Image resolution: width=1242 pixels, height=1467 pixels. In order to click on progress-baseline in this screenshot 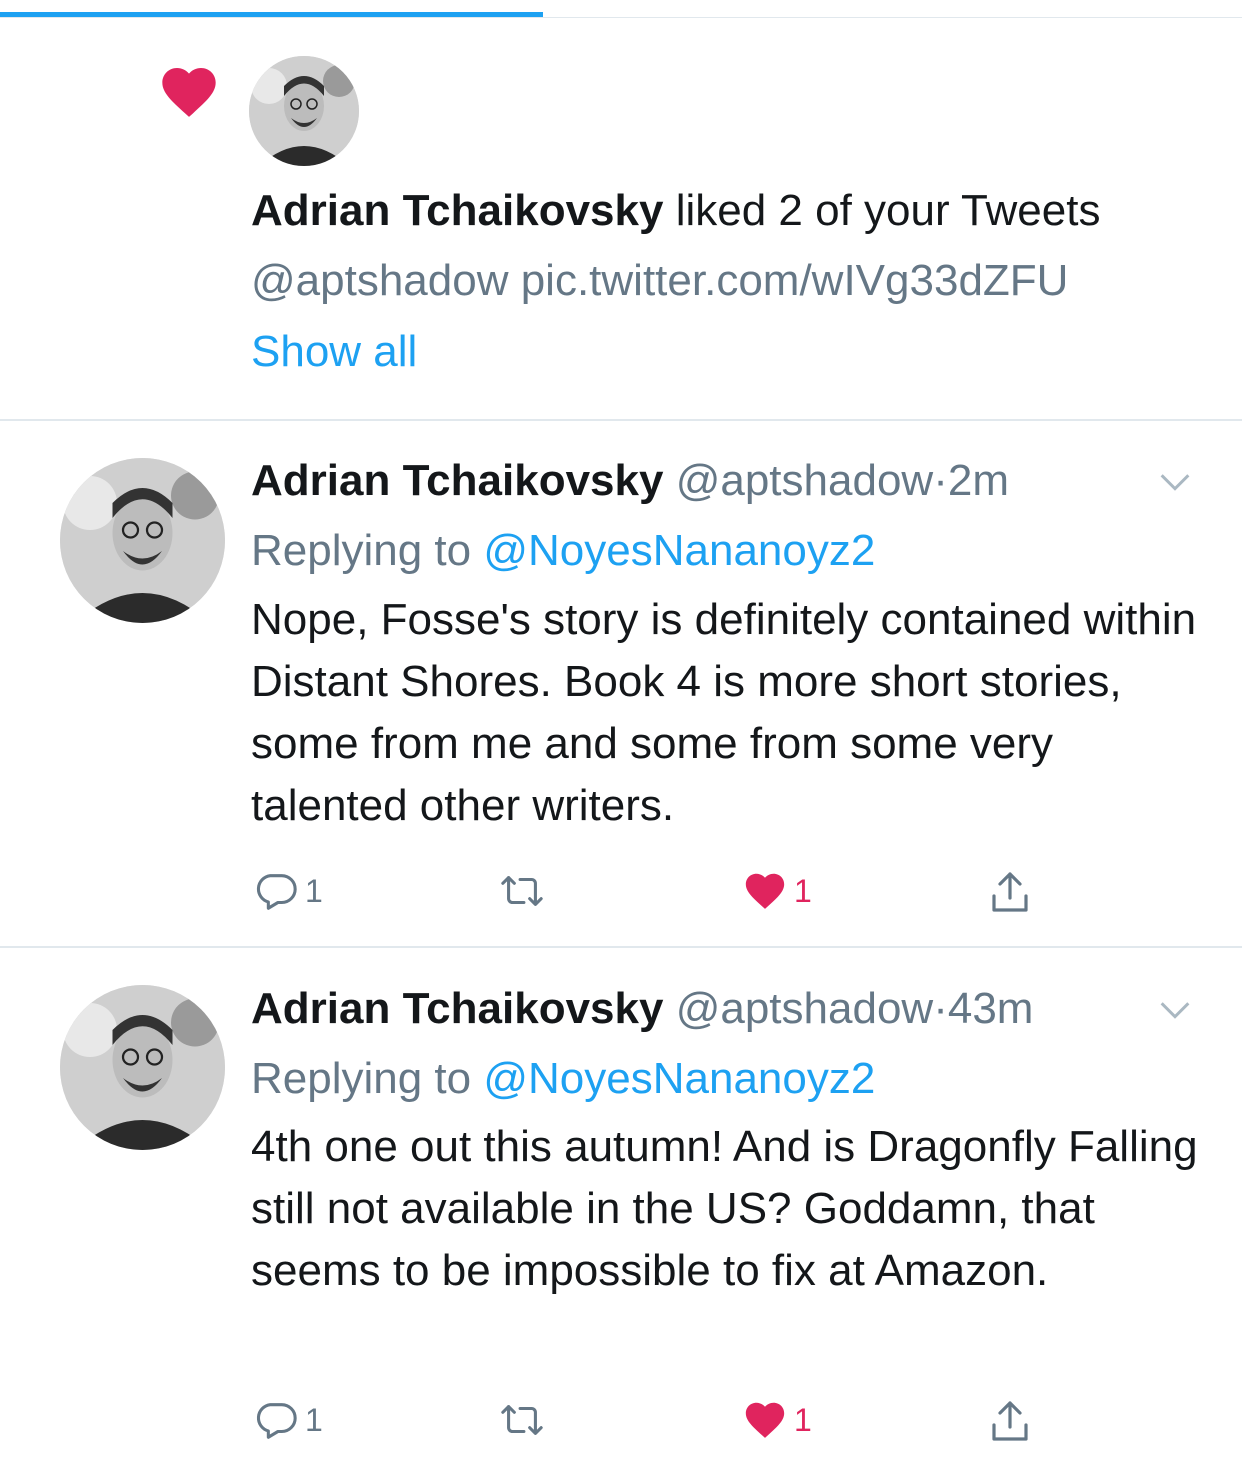, I will do `click(621, 17)`.